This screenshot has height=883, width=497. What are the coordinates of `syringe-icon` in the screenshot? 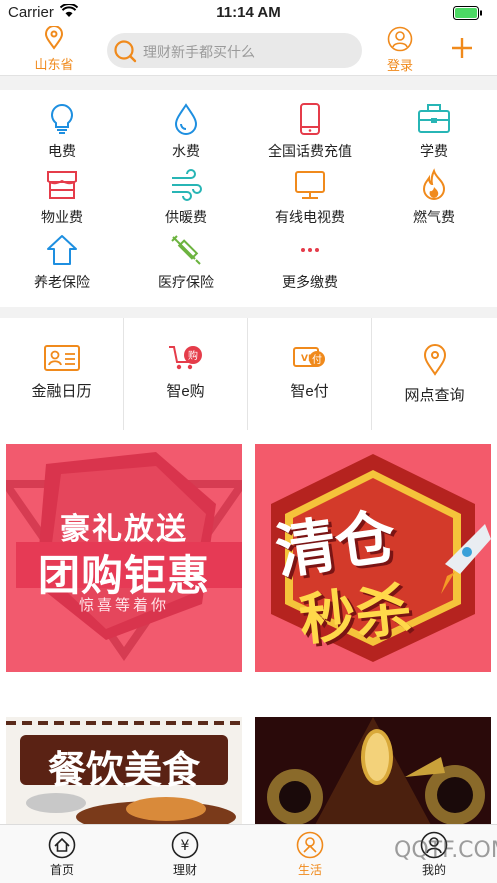 It's located at (186, 250).